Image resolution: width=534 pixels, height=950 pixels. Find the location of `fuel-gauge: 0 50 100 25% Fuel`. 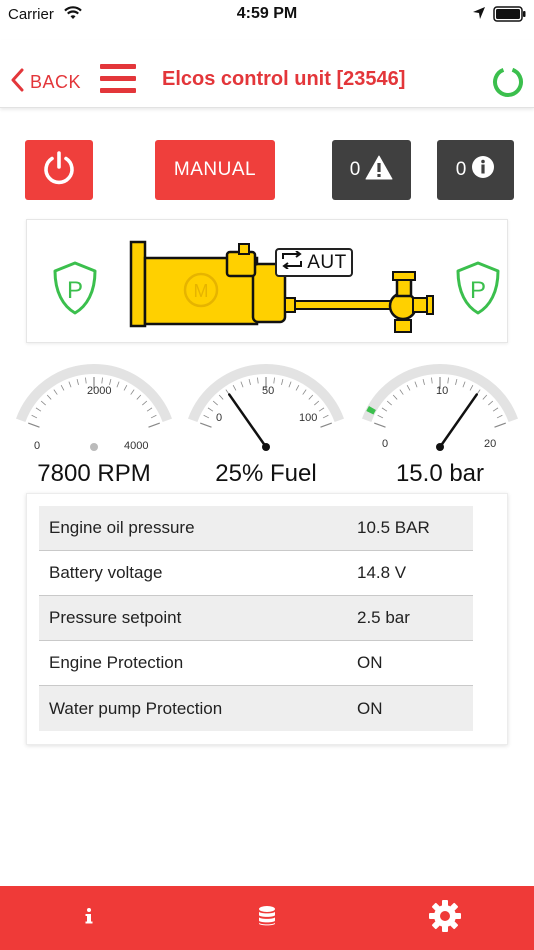

fuel-gauge: 0 50 100 25% Fuel is located at coordinates (266, 427).